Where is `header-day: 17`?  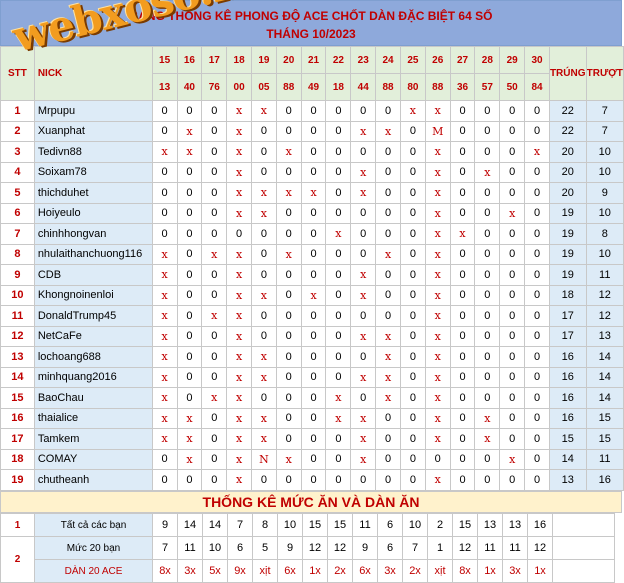
header-day: 17 is located at coordinates (214, 60).